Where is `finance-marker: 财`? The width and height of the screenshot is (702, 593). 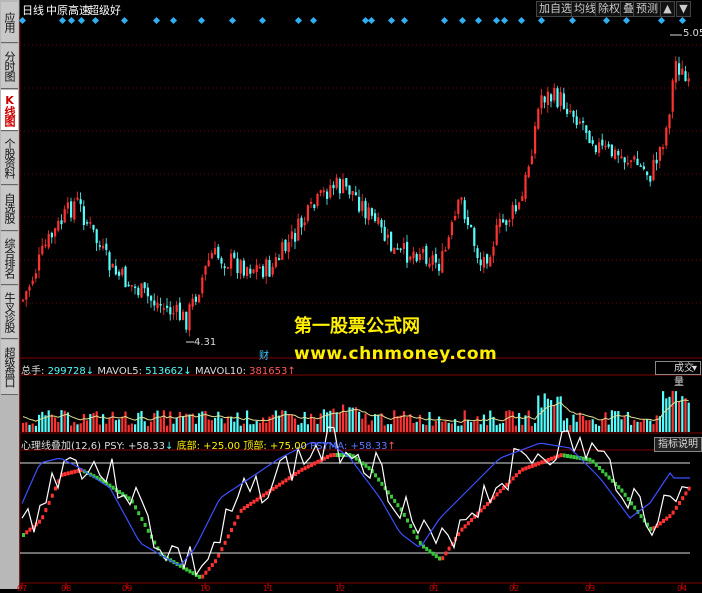 finance-marker: 财 is located at coordinates (264, 354).